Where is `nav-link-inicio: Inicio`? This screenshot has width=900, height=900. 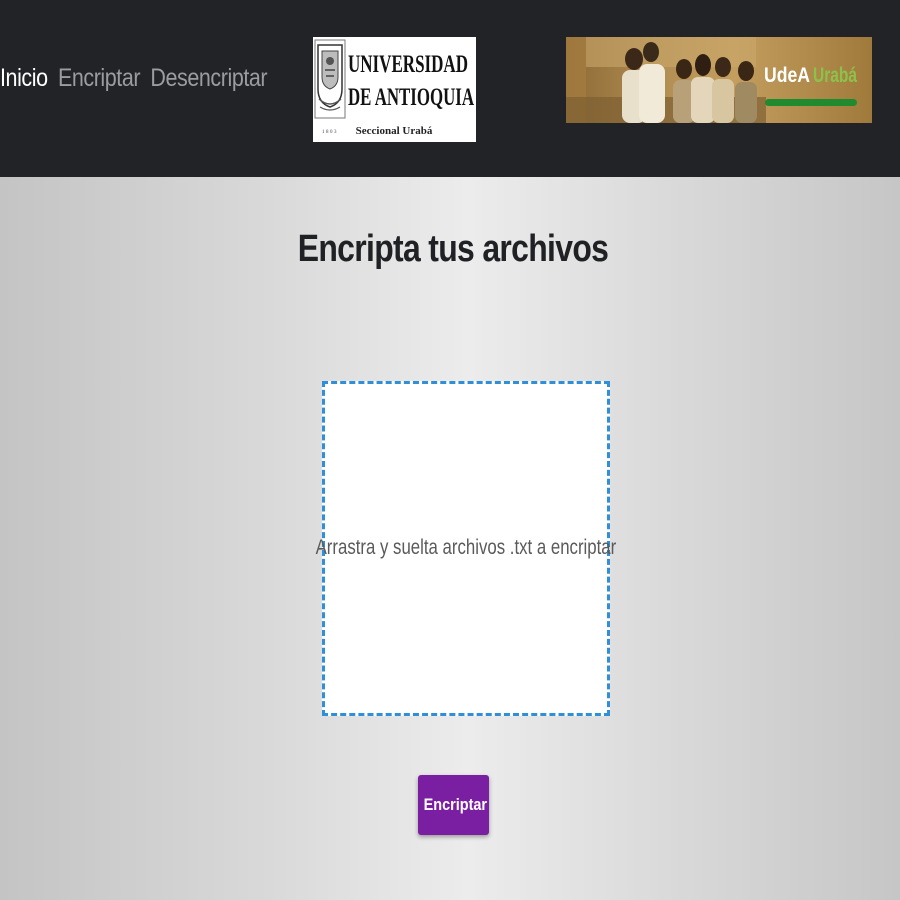
nav-link-inicio: Inicio is located at coordinates (24, 78).